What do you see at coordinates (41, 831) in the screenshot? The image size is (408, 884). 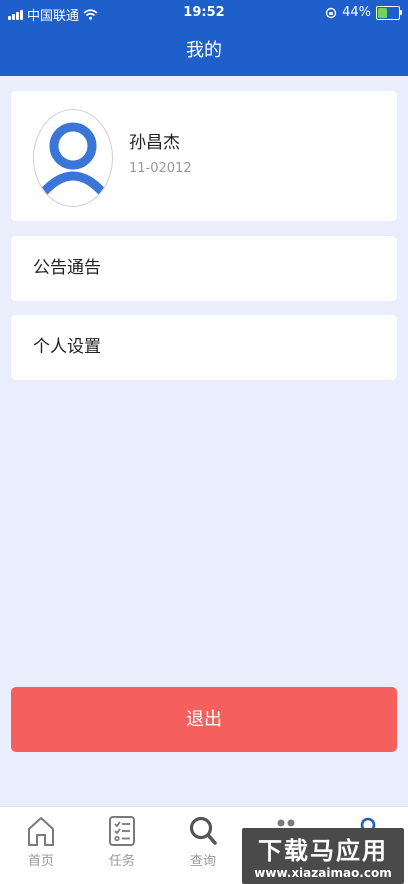 I see `home-icon` at bounding box center [41, 831].